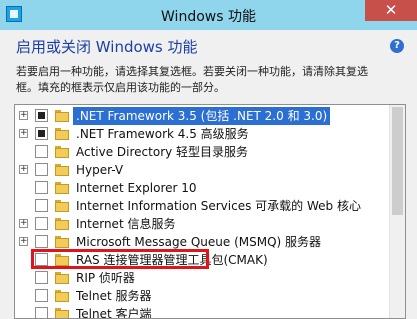  What do you see at coordinates (202, 170) in the screenshot?
I see `feature-row: + Hyper-V` at bounding box center [202, 170].